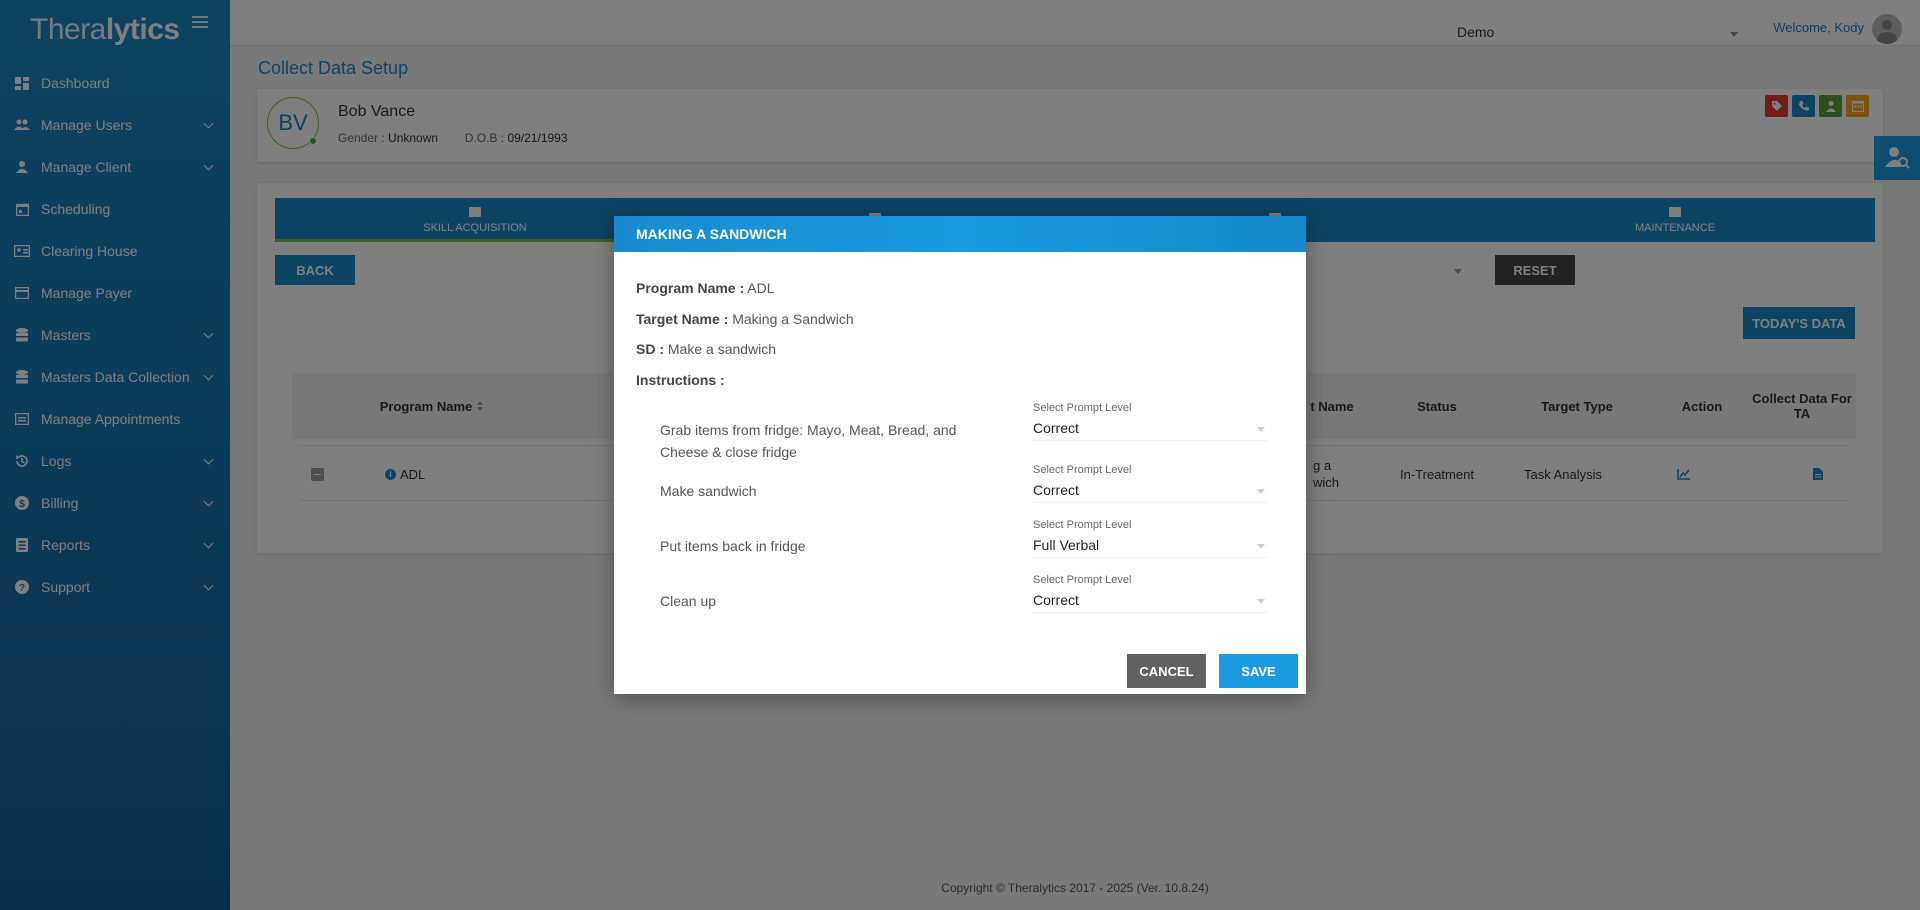 The width and height of the screenshot is (1920, 910). What do you see at coordinates (745, 319) in the screenshot?
I see `target-name-line: Target Name : Making a Sandwich` at bounding box center [745, 319].